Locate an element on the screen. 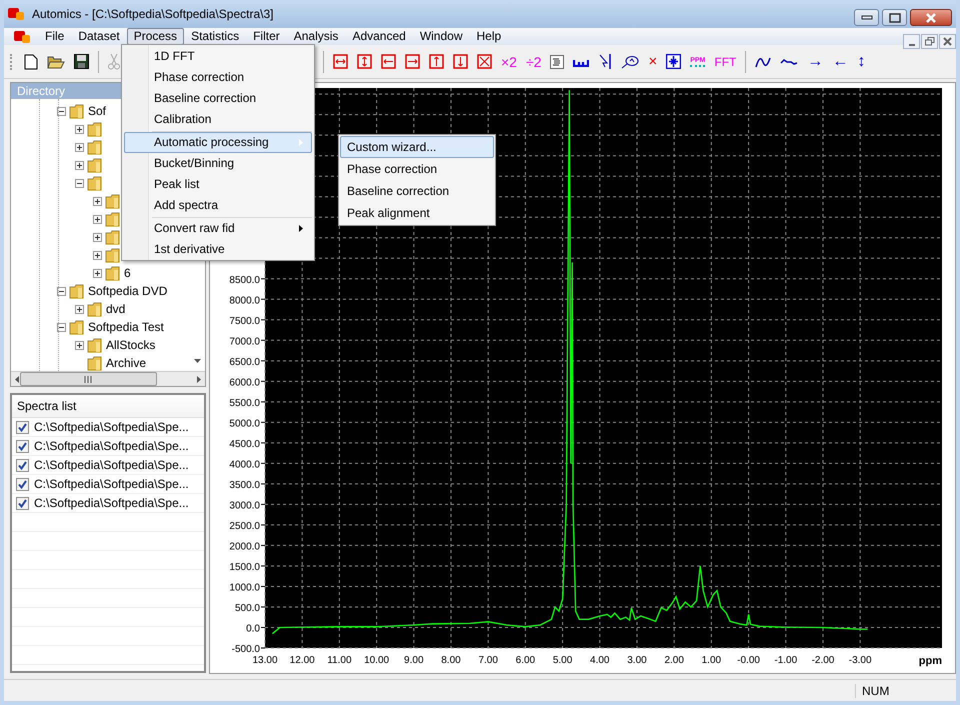  menu-option: Bucket/Binning is located at coordinates (218, 163).